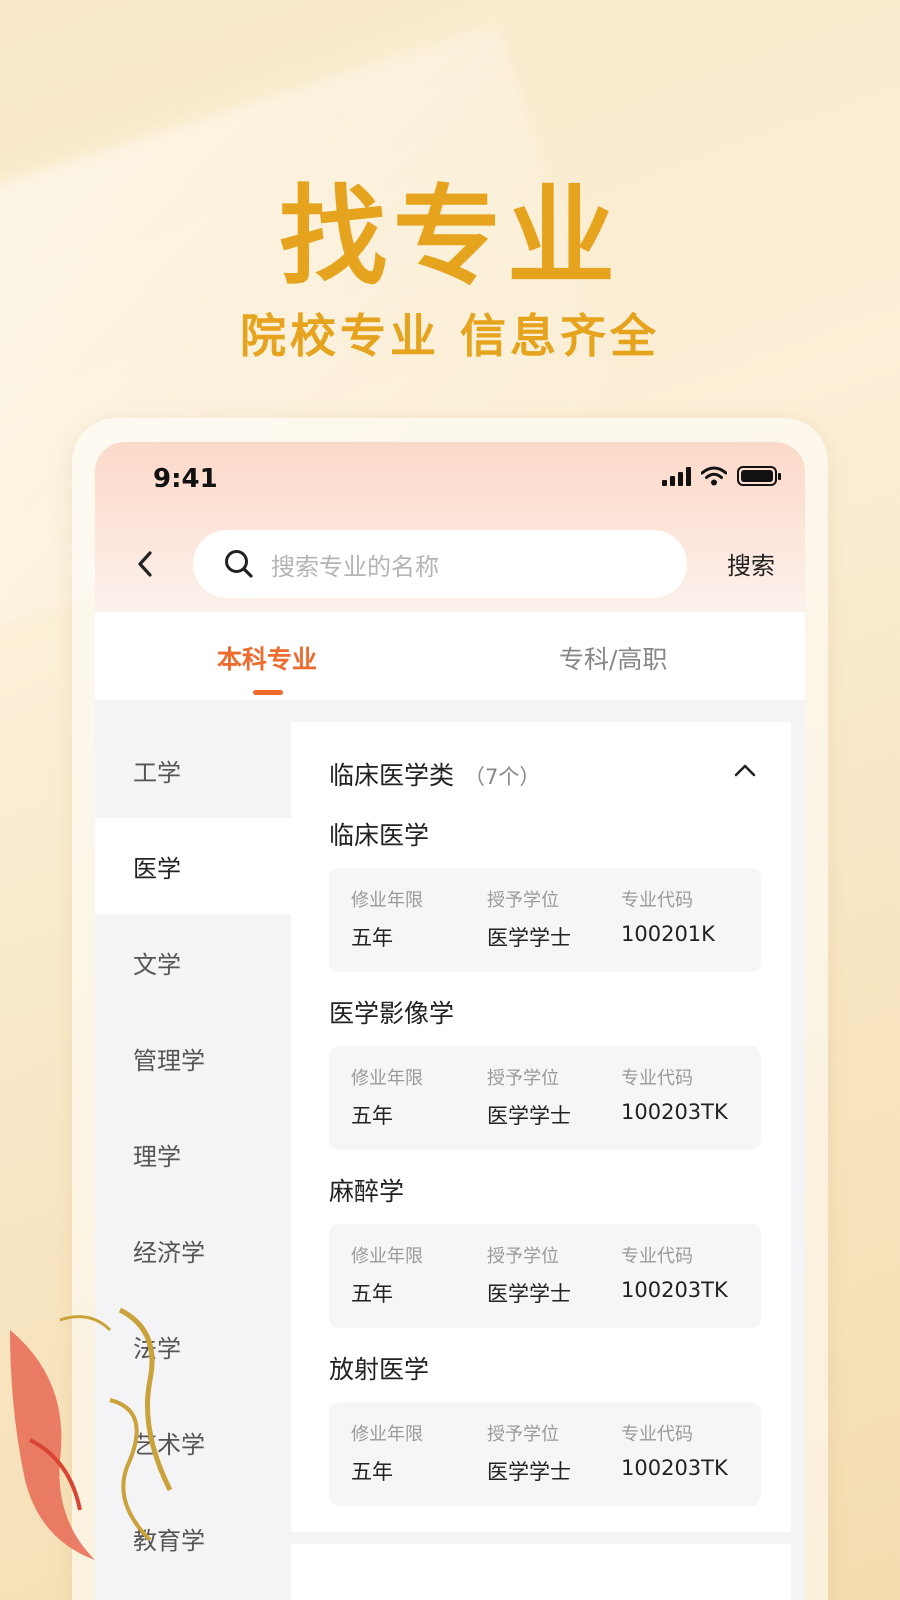  I want to click on search-placeholder: 搜索专业的名称, so click(355, 566).